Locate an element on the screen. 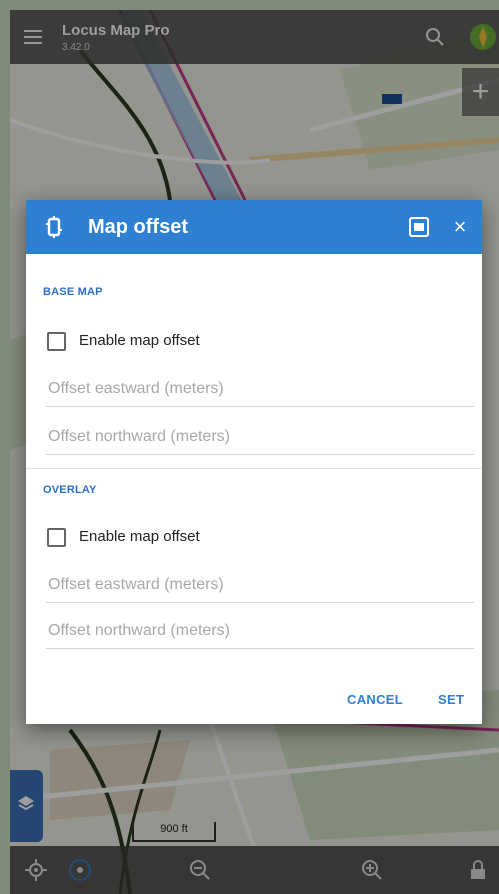 The height and width of the screenshot is (894, 499). enable-overlay-offset-checkbox: Enable map offset is located at coordinates (197, 538).